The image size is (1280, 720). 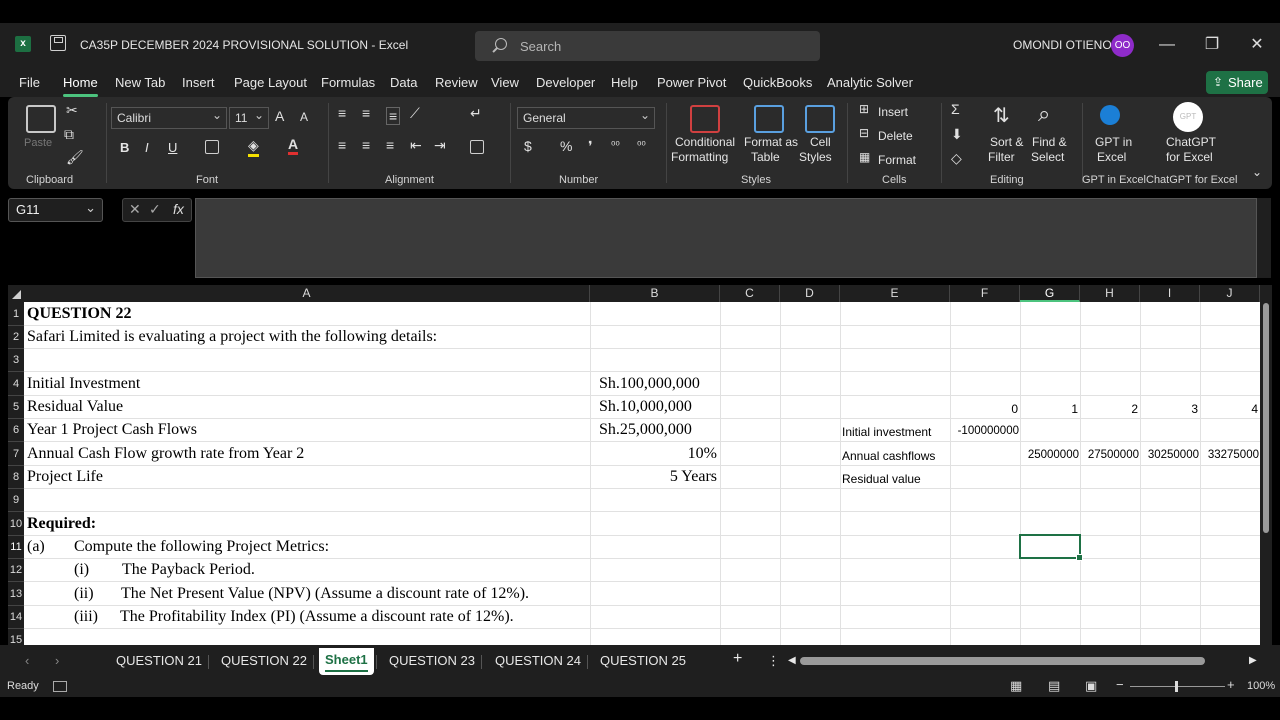 I want to click on chatgpt-icon: GPT, so click(x=1188, y=117).